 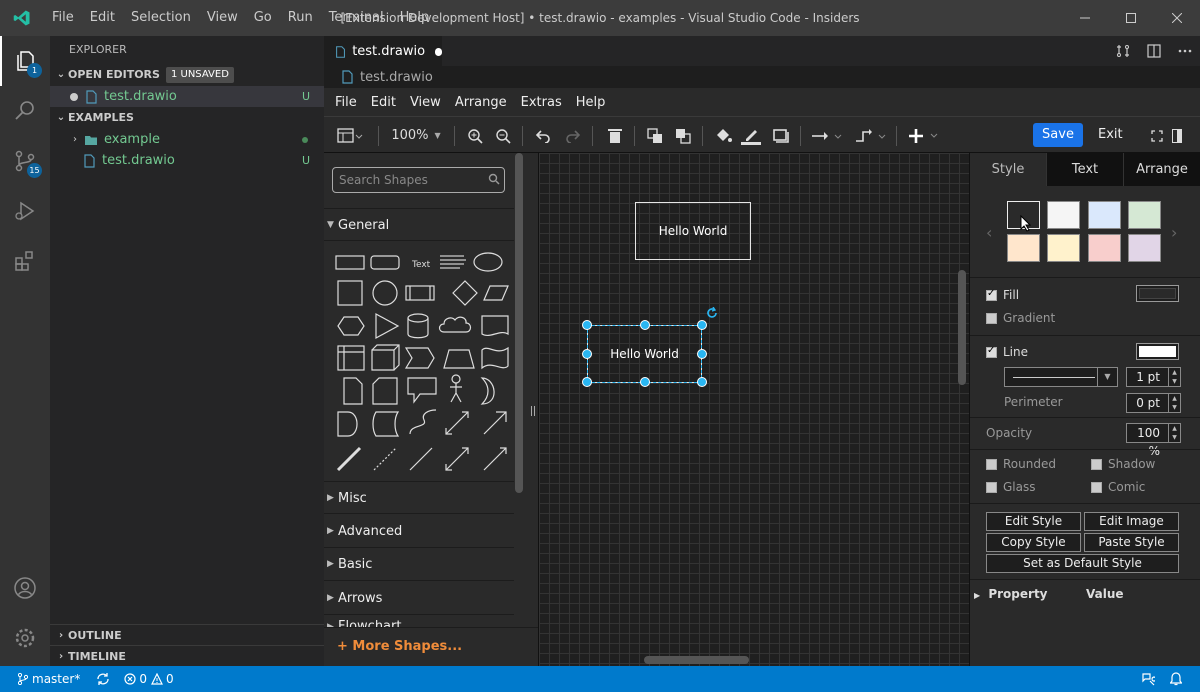 What do you see at coordinates (25, 161) in the screenshot?
I see `scm-activity: 15` at bounding box center [25, 161].